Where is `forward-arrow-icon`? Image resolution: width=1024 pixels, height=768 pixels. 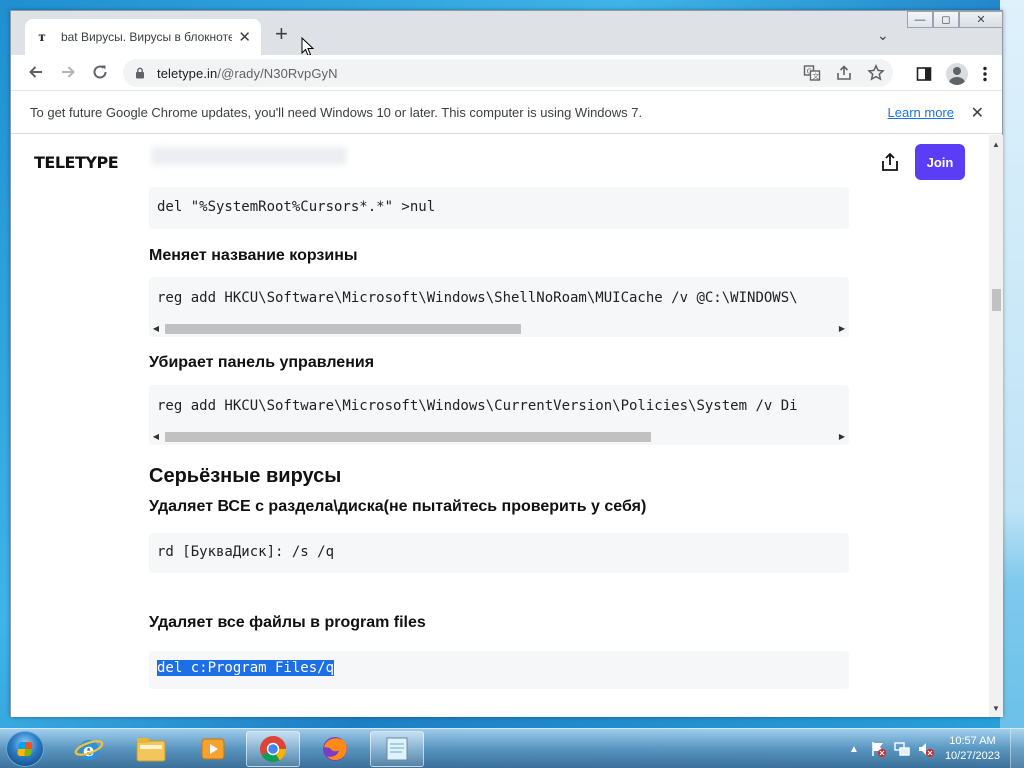 forward-arrow-icon is located at coordinates (68, 72).